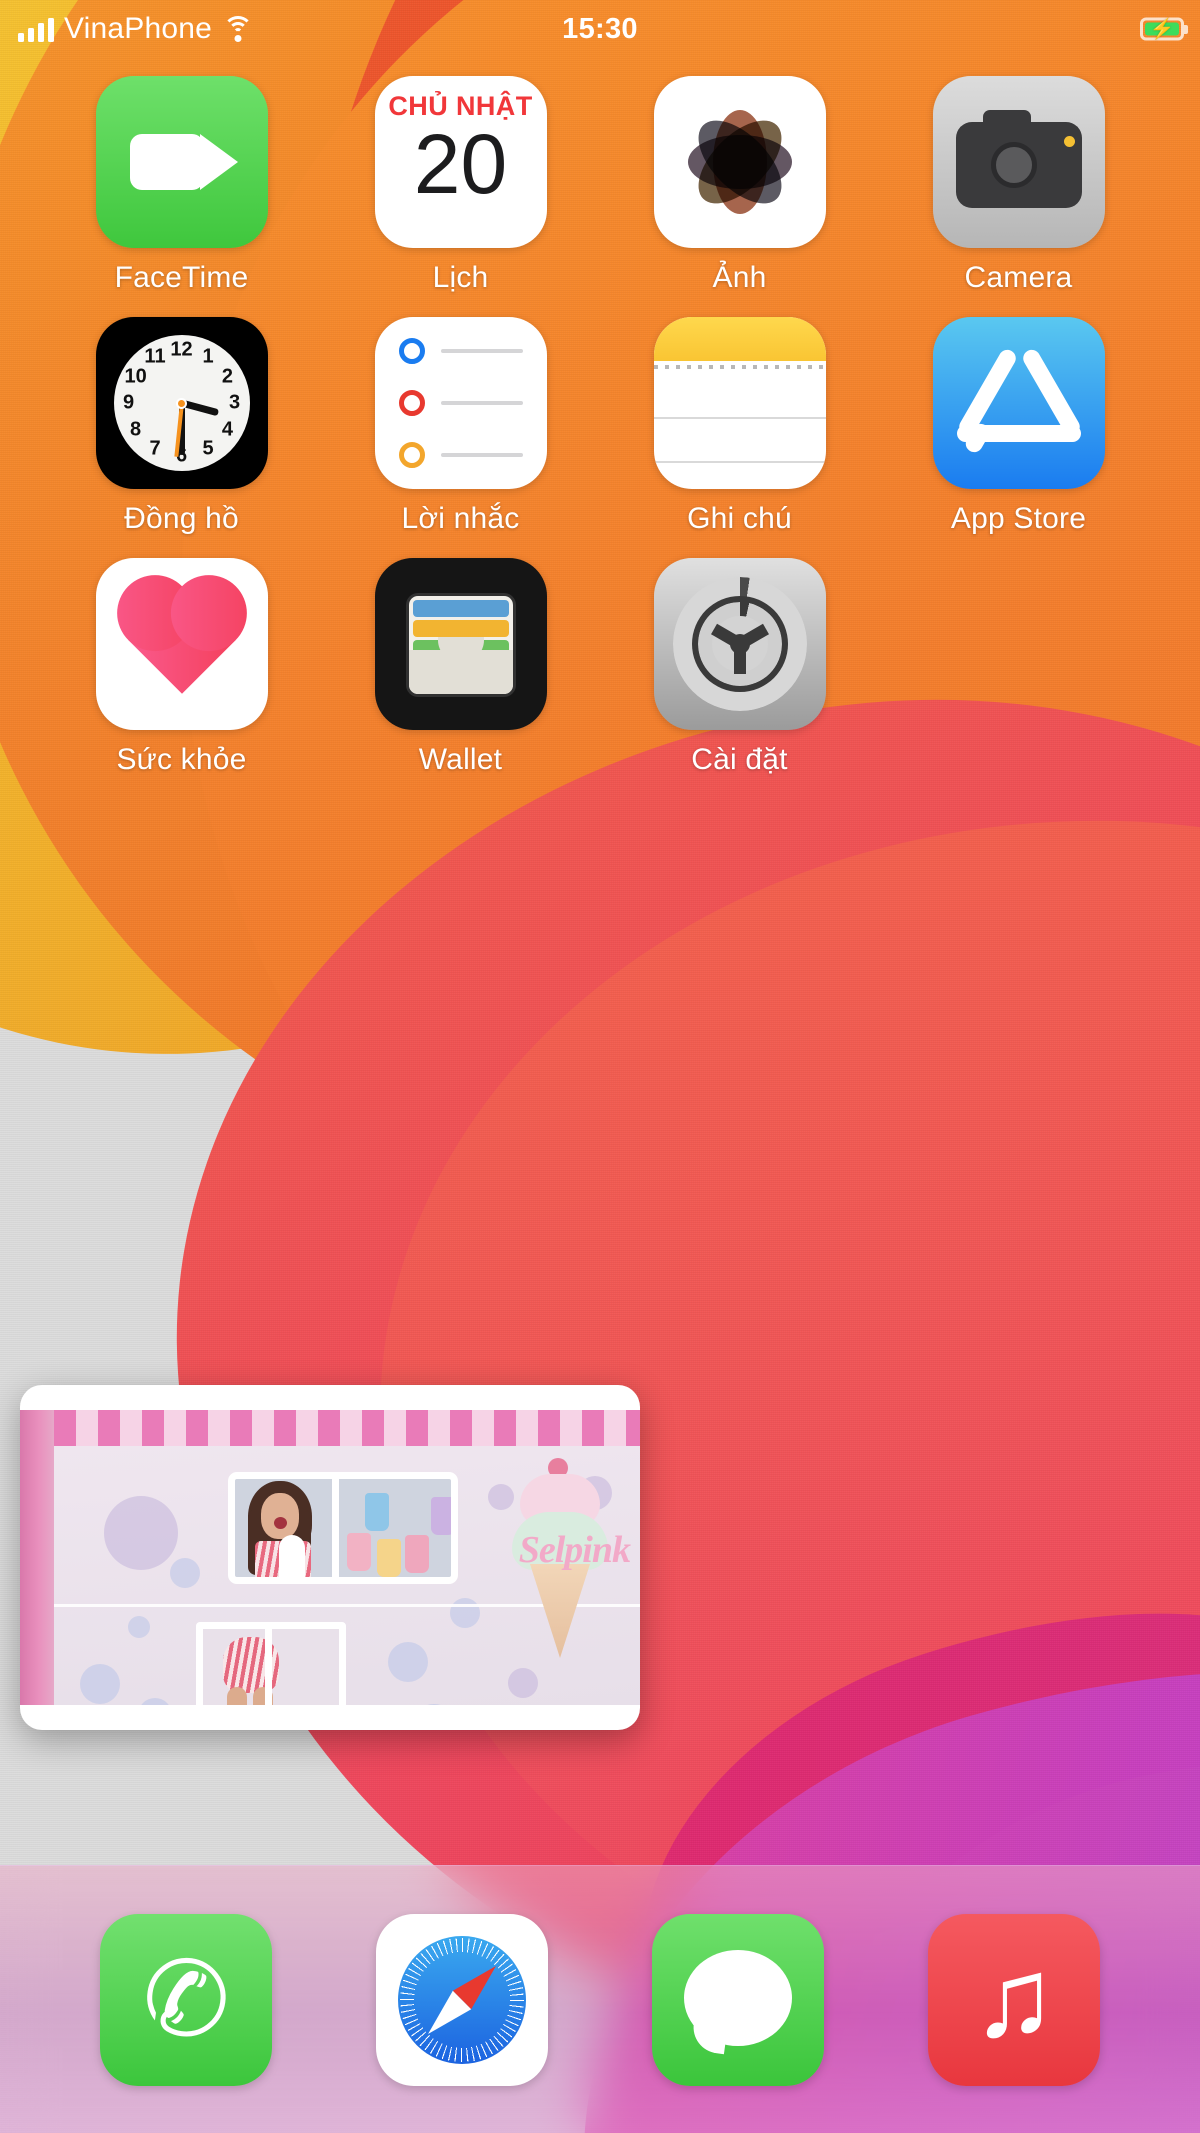 Image resolution: width=1200 pixels, height=2133 pixels. Describe the element at coordinates (128, 402) in the screenshot. I see `clock-numeral: 9` at that location.